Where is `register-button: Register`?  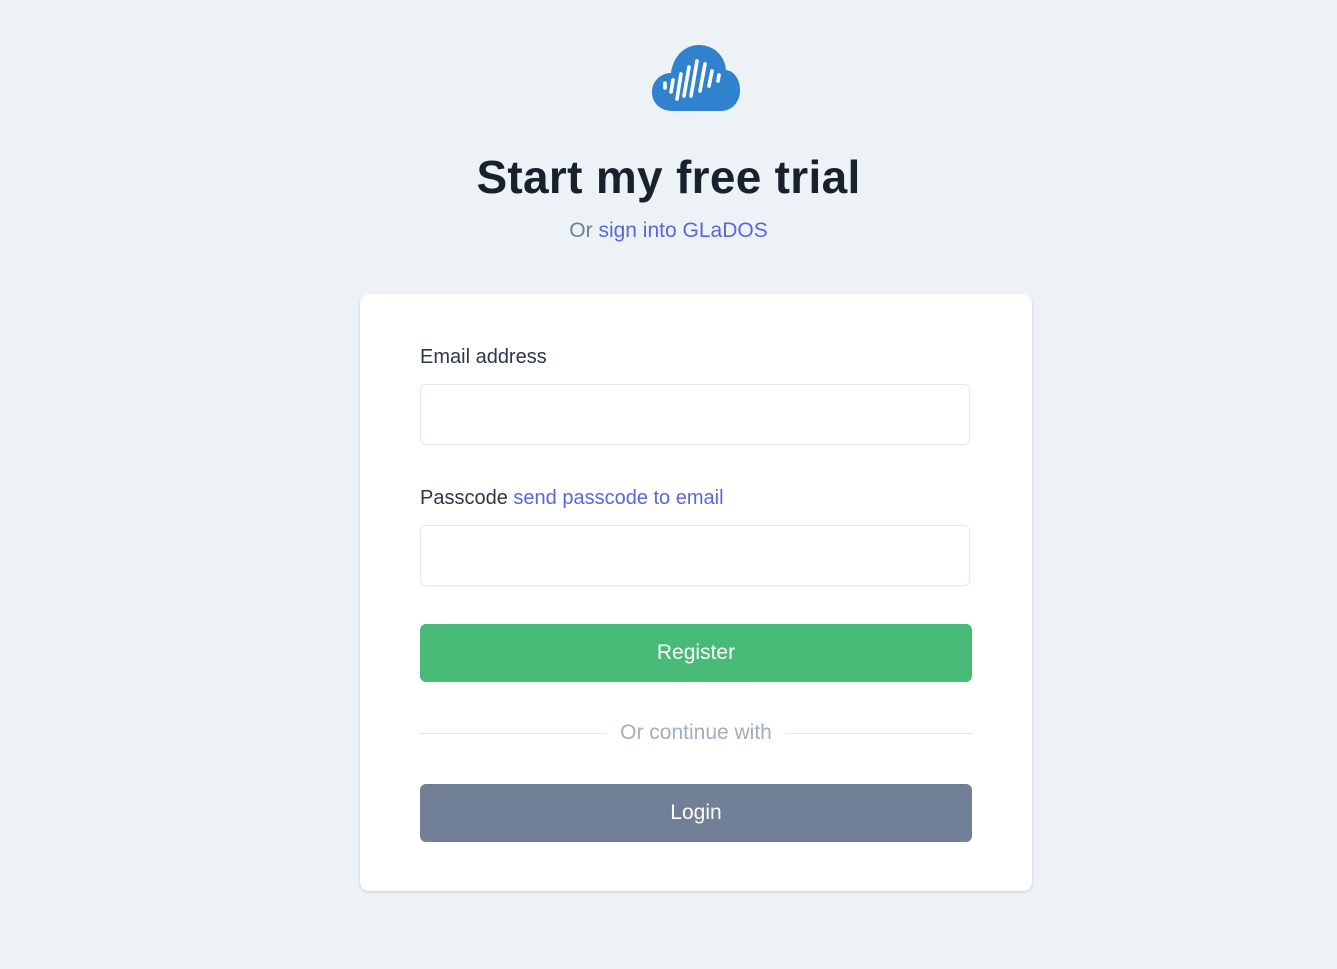 register-button: Register is located at coordinates (696, 653).